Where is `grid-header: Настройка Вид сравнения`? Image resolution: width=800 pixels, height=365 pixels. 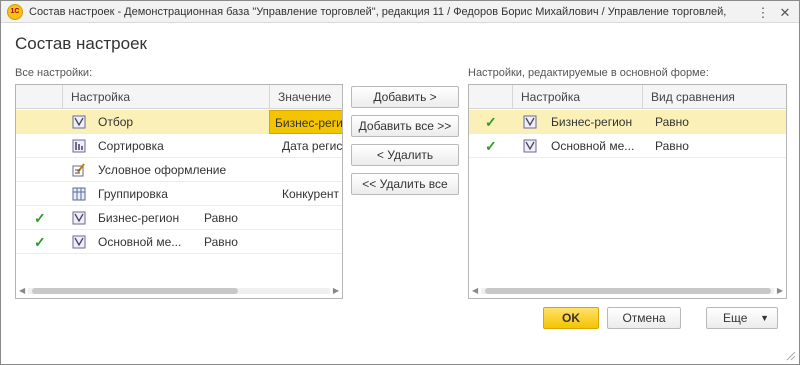
grid-header: Настройка Вид сравнения is located at coordinates (627, 97).